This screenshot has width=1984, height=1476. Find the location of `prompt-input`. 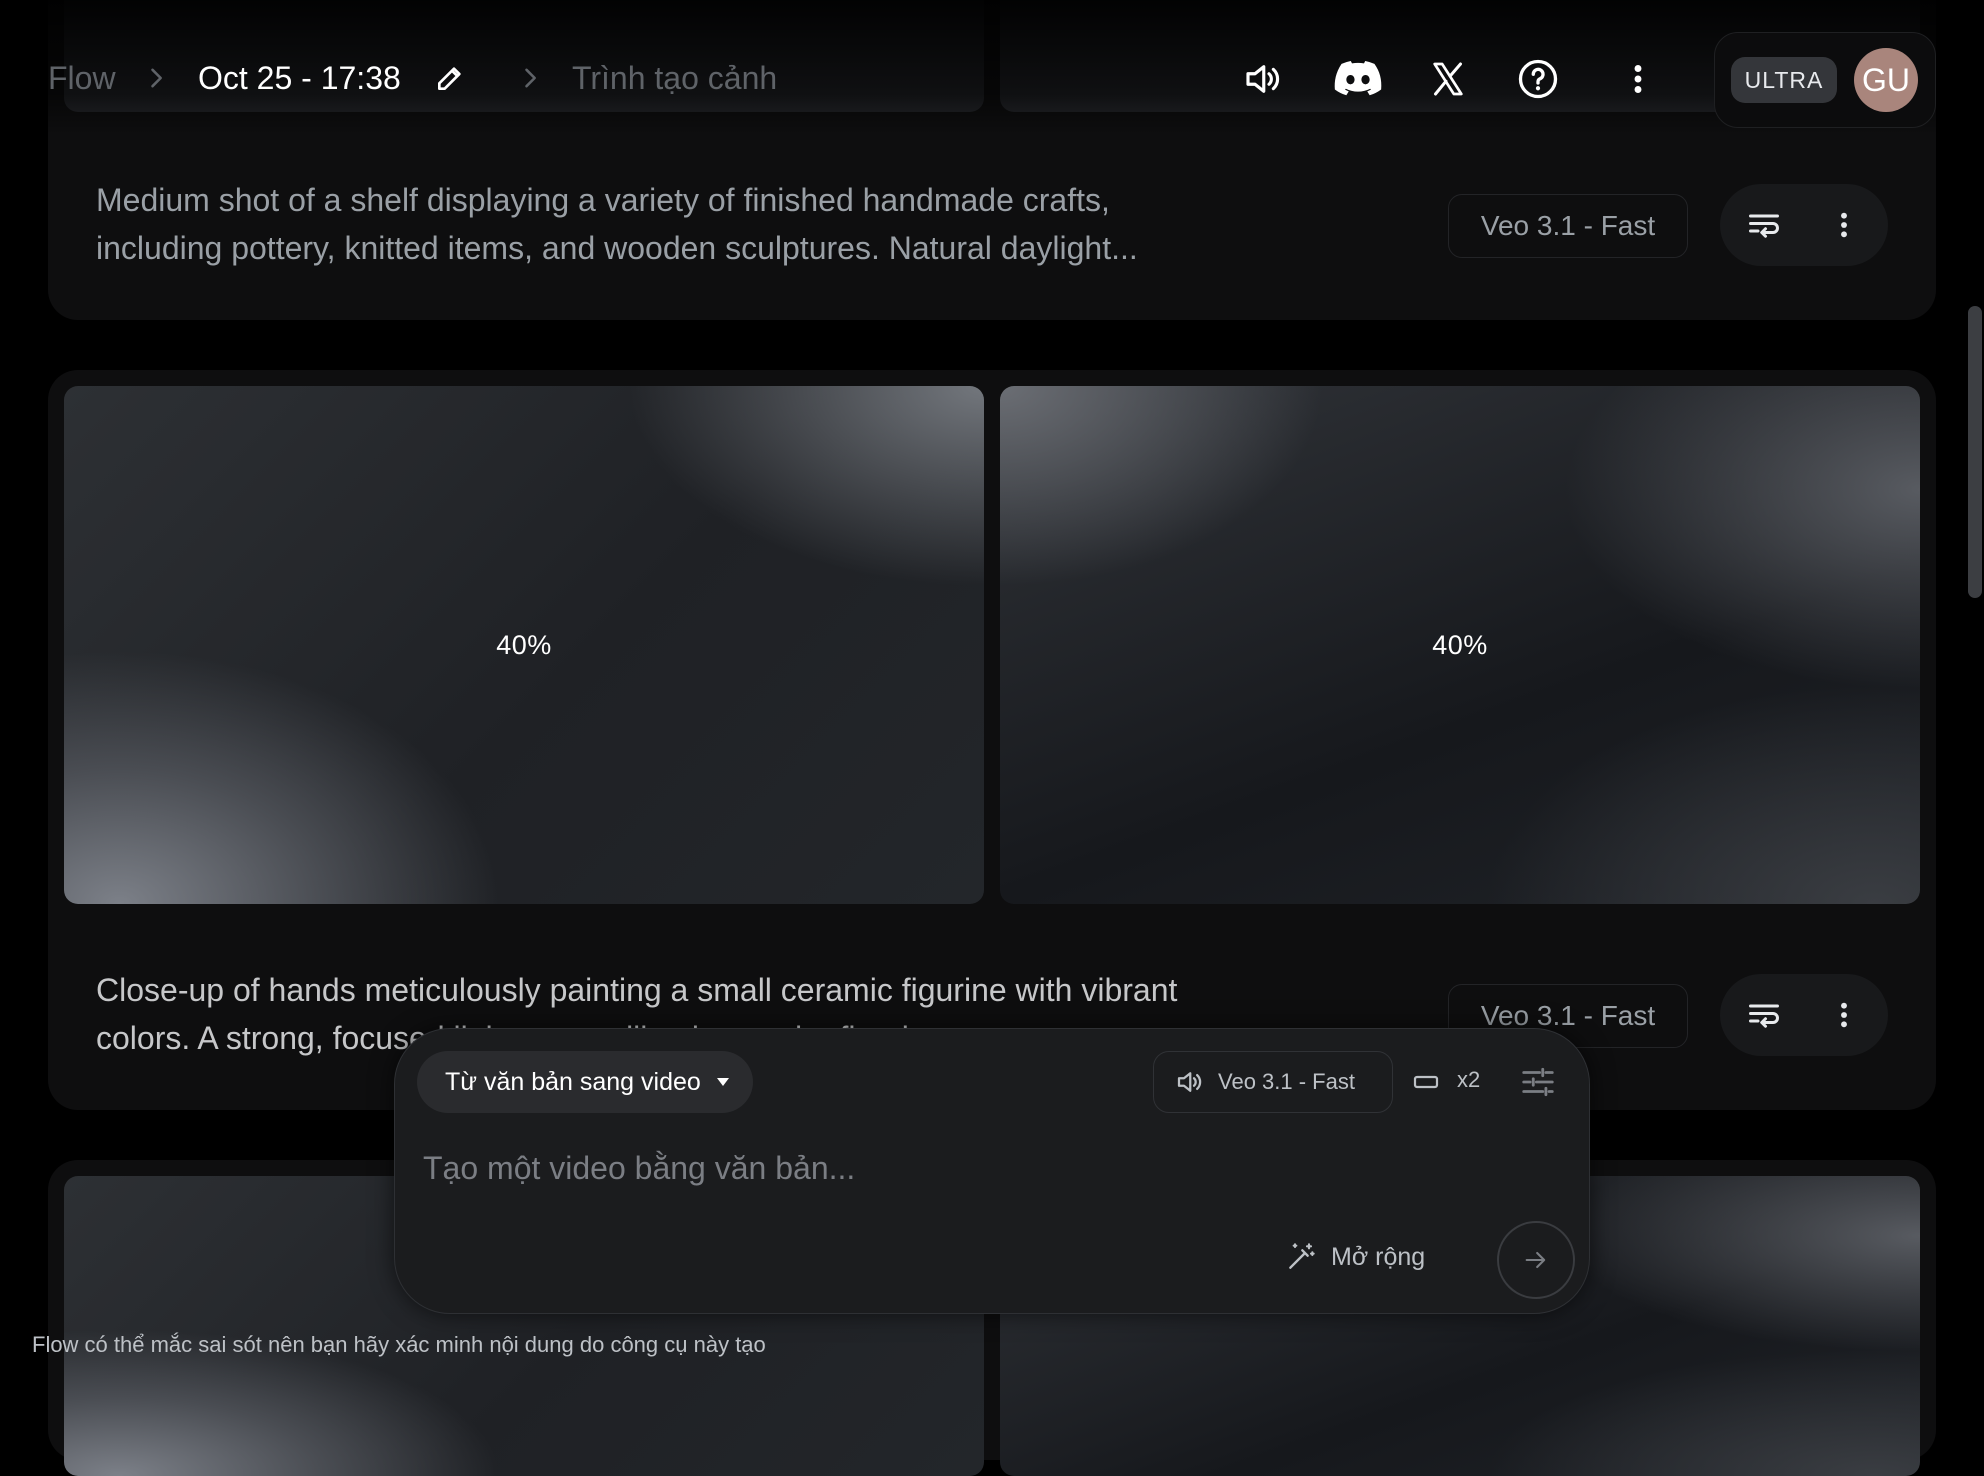

prompt-input is located at coordinates (973, 1168).